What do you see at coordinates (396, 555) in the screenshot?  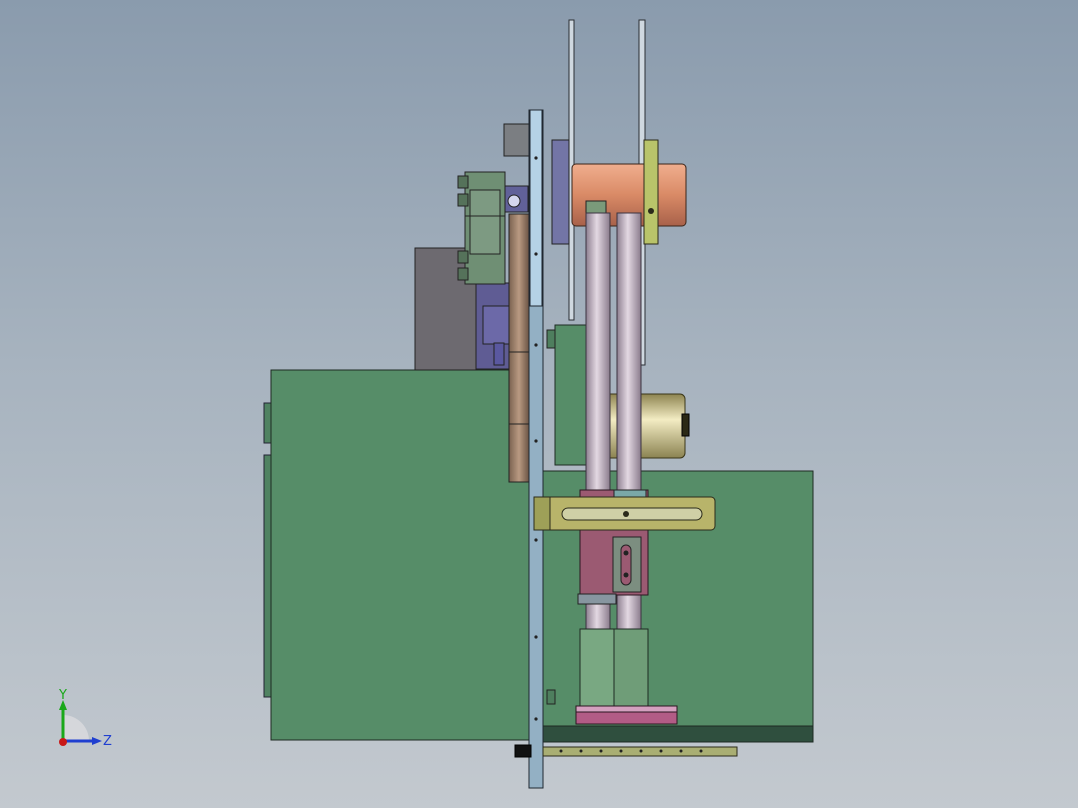 I see `left-housing` at bounding box center [396, 555].